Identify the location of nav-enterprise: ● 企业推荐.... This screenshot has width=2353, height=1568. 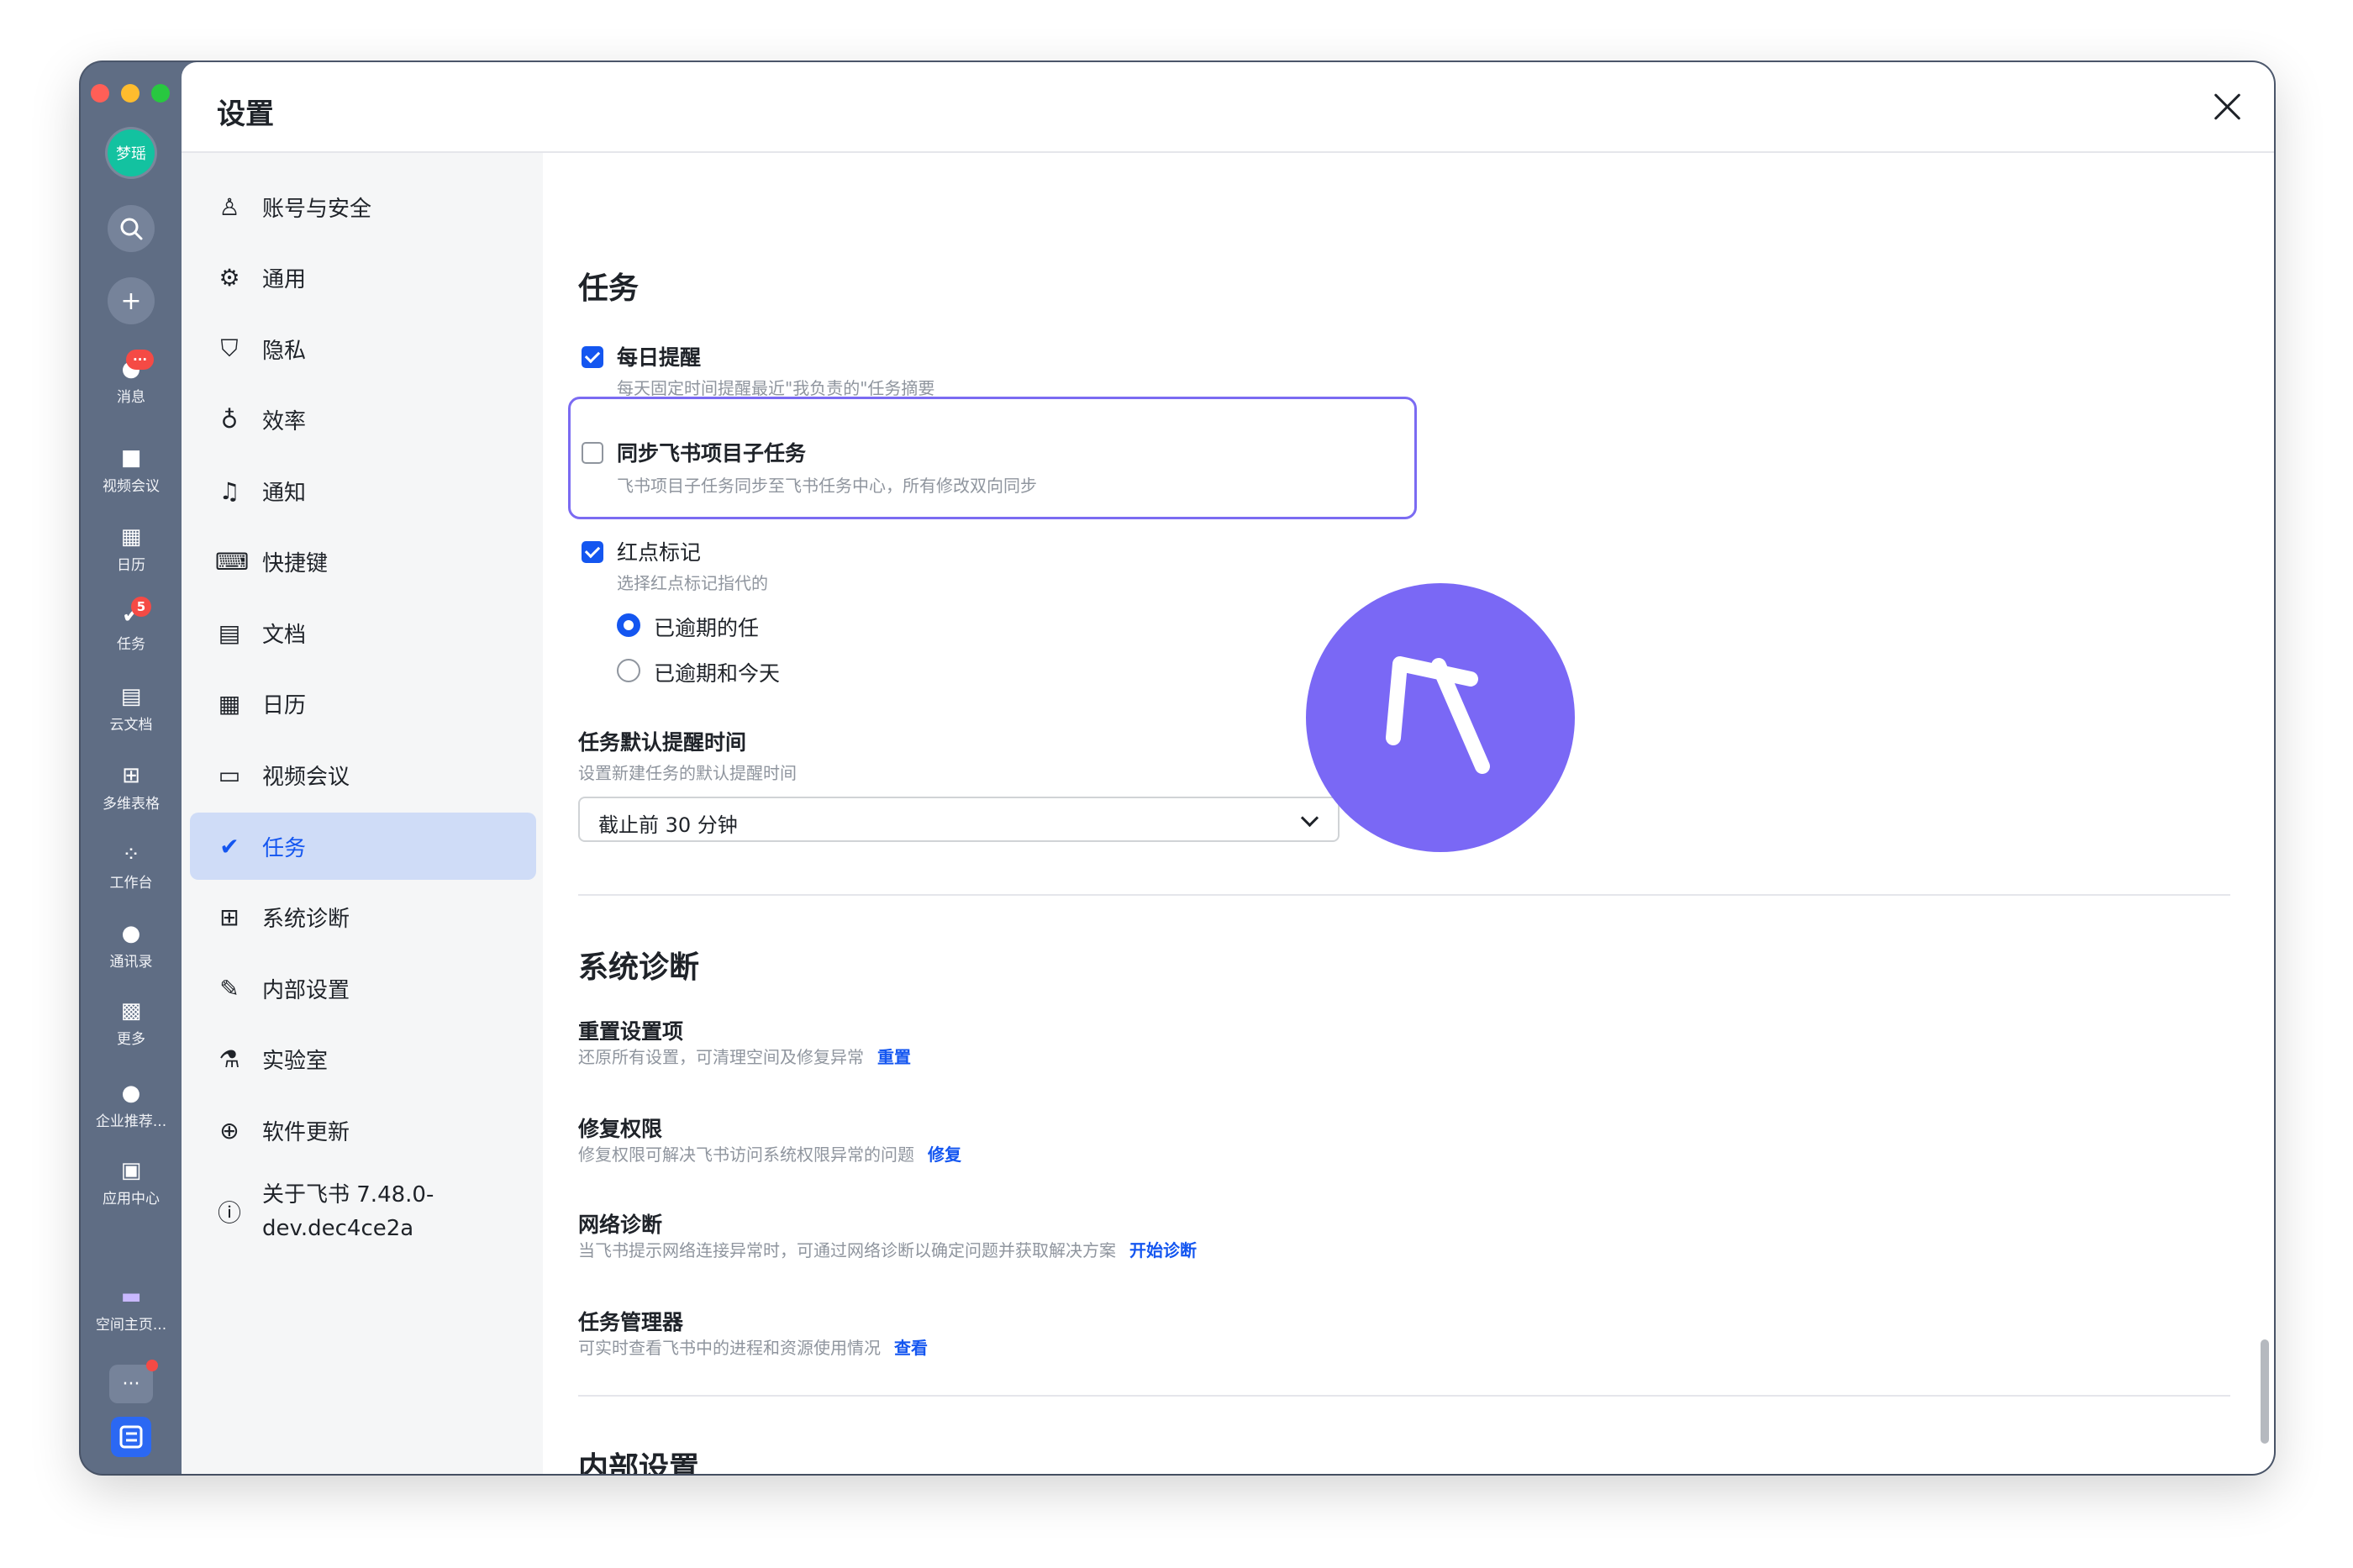
(131, 1106).